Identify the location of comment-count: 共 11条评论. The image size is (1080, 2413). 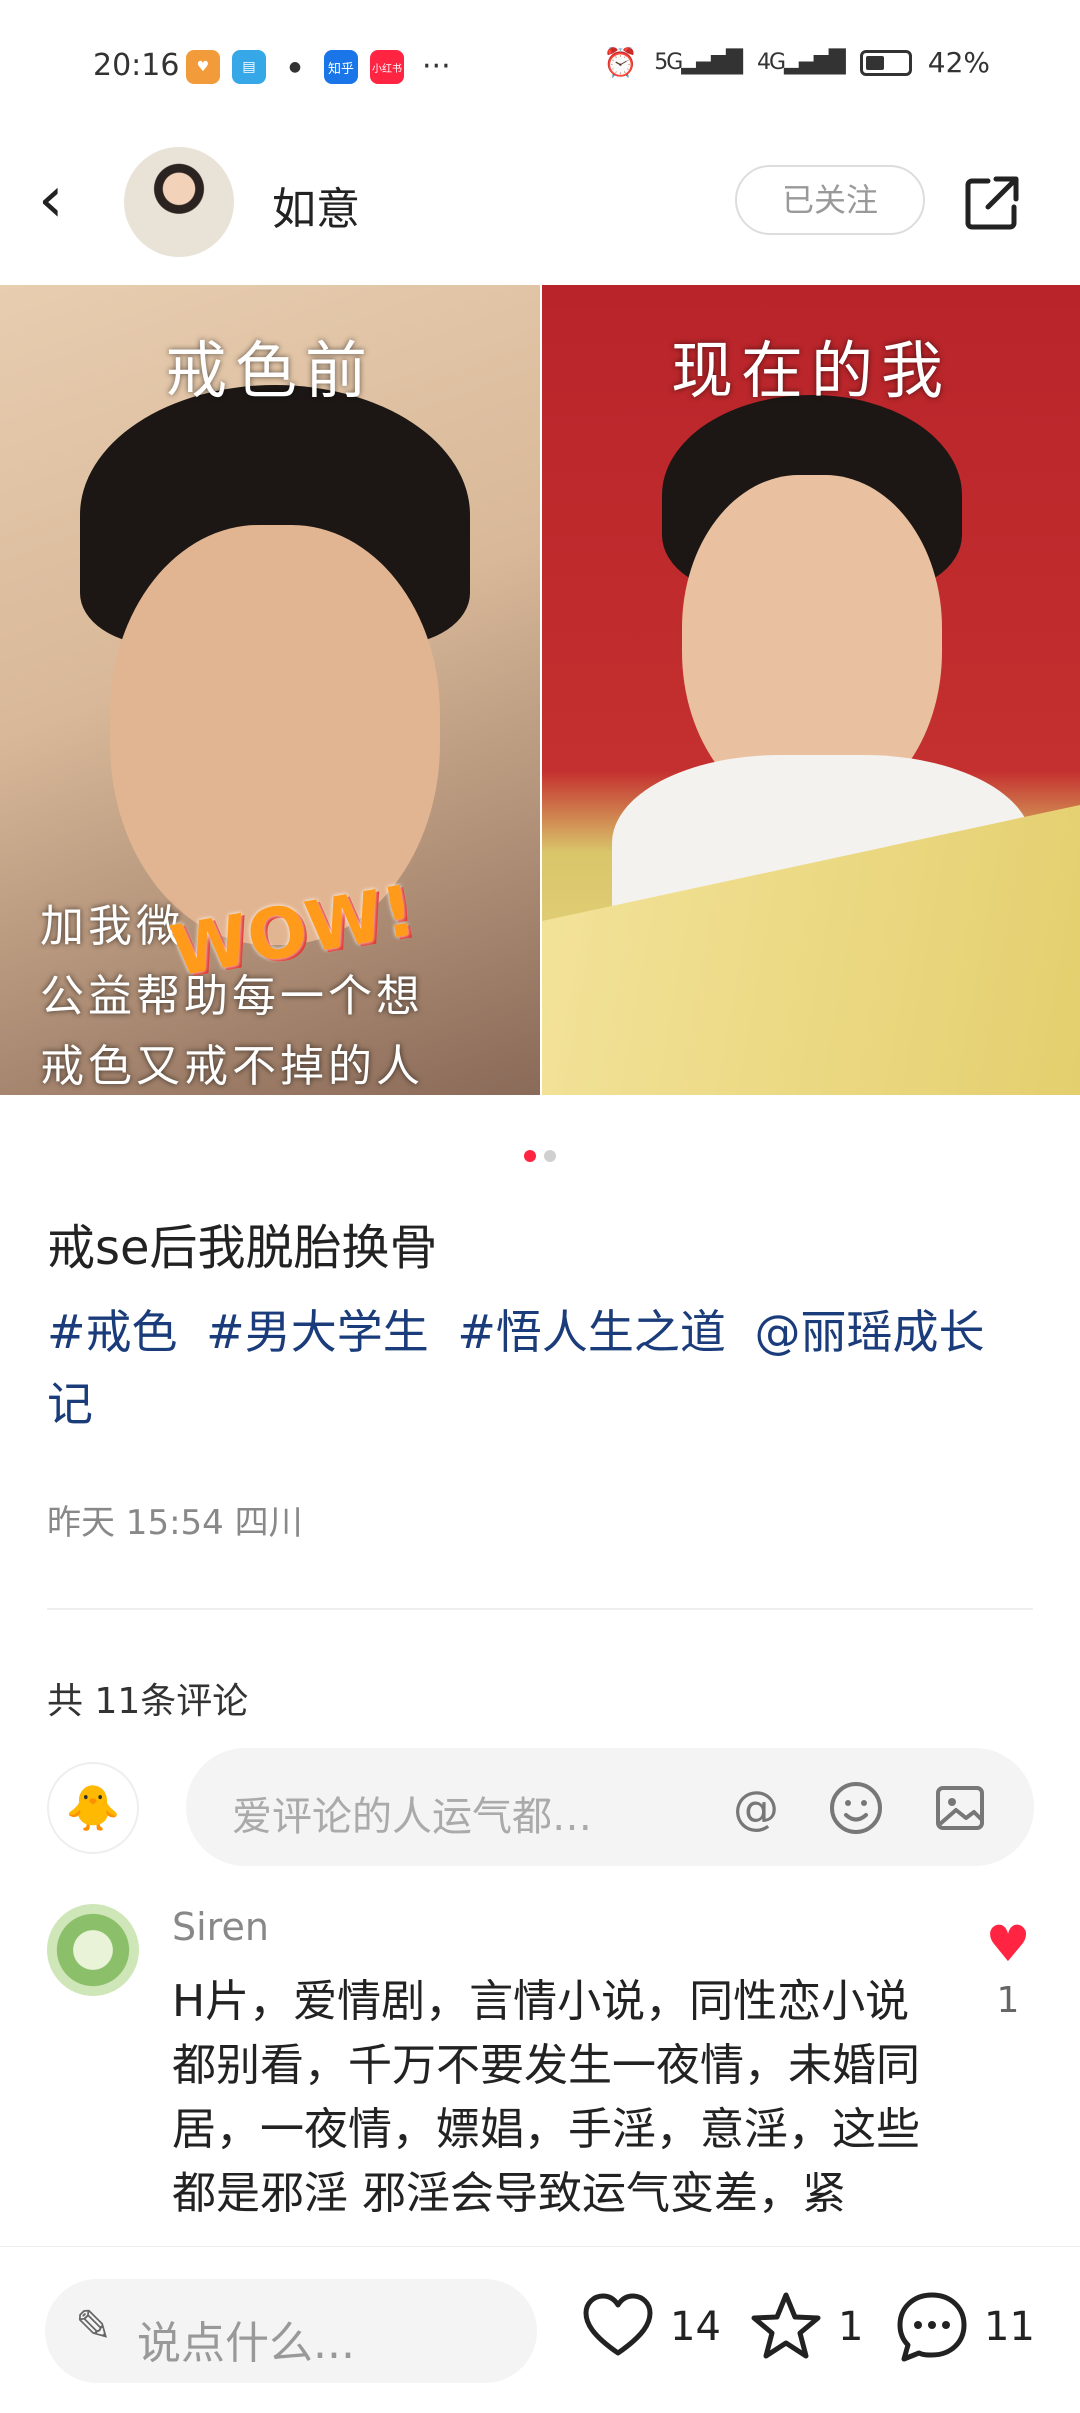
(148, 1701).